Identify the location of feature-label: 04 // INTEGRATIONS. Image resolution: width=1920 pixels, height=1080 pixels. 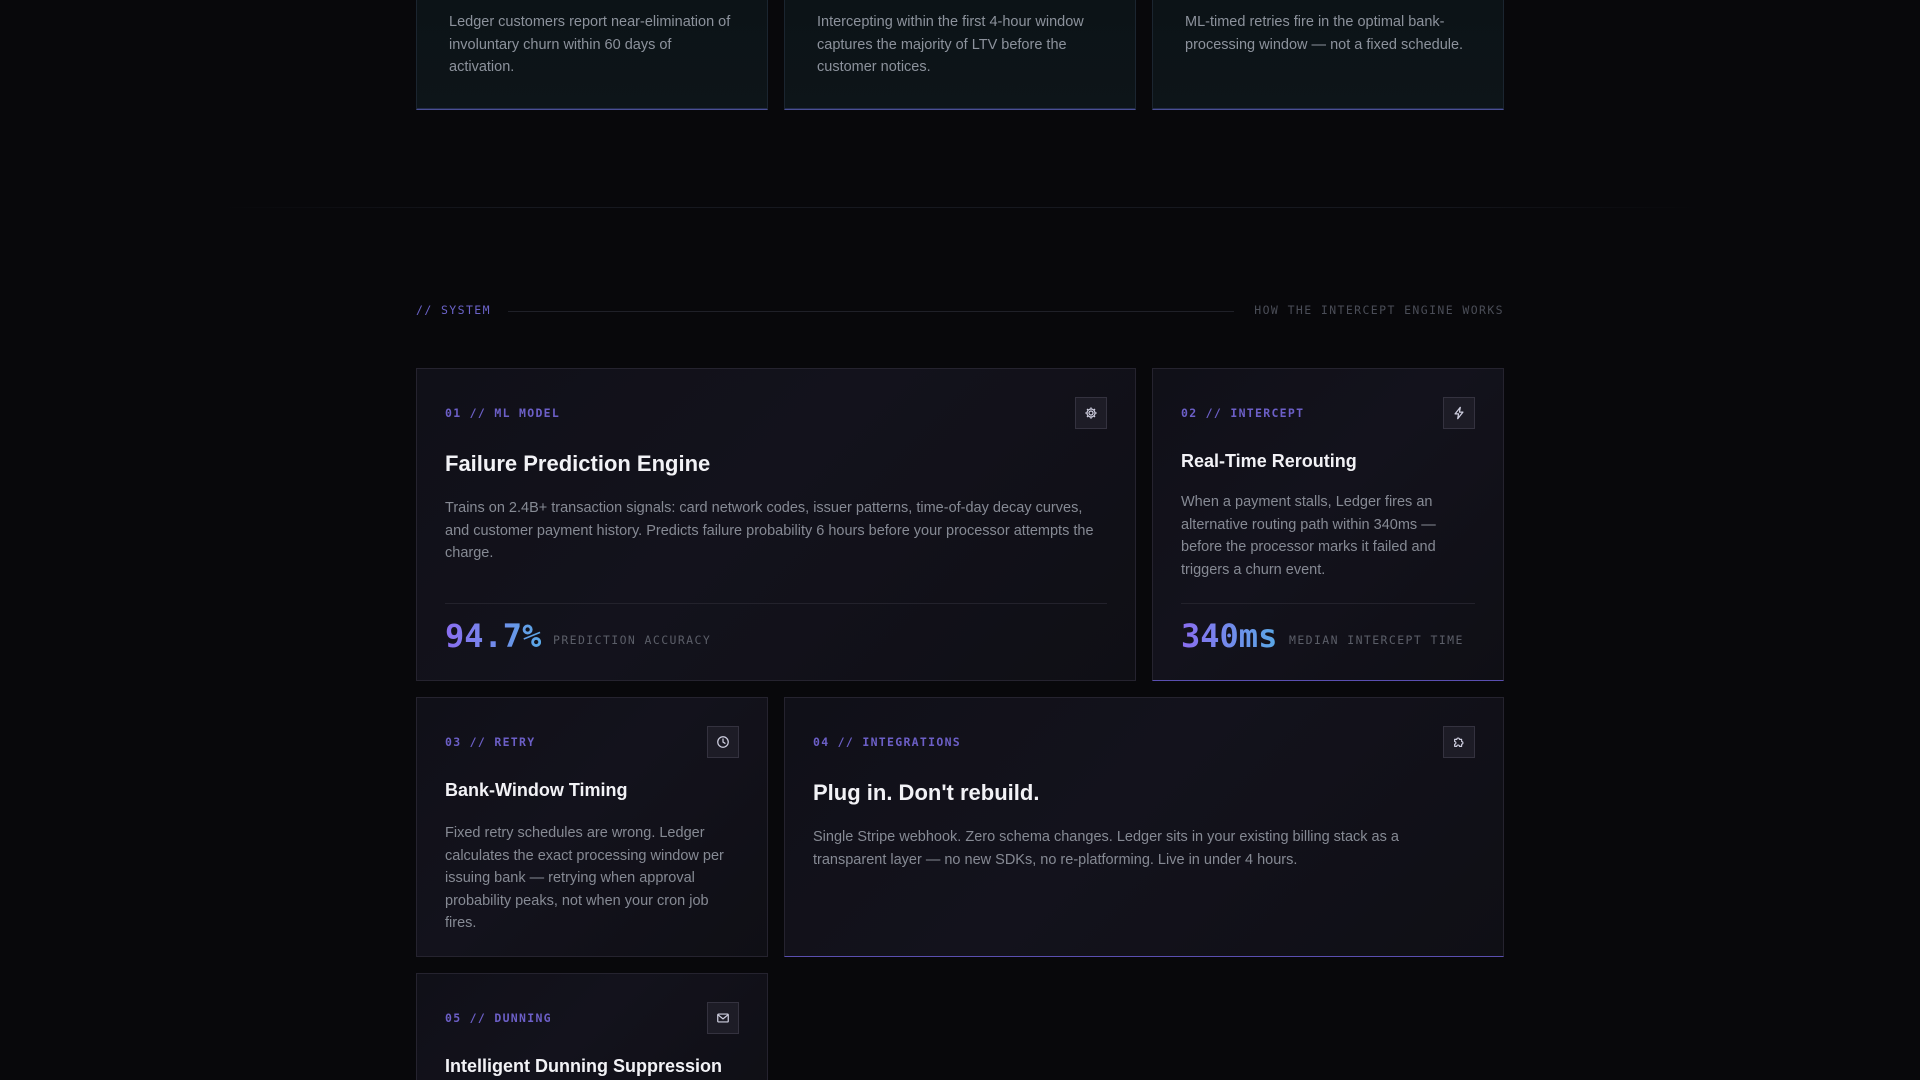
(887, 742).